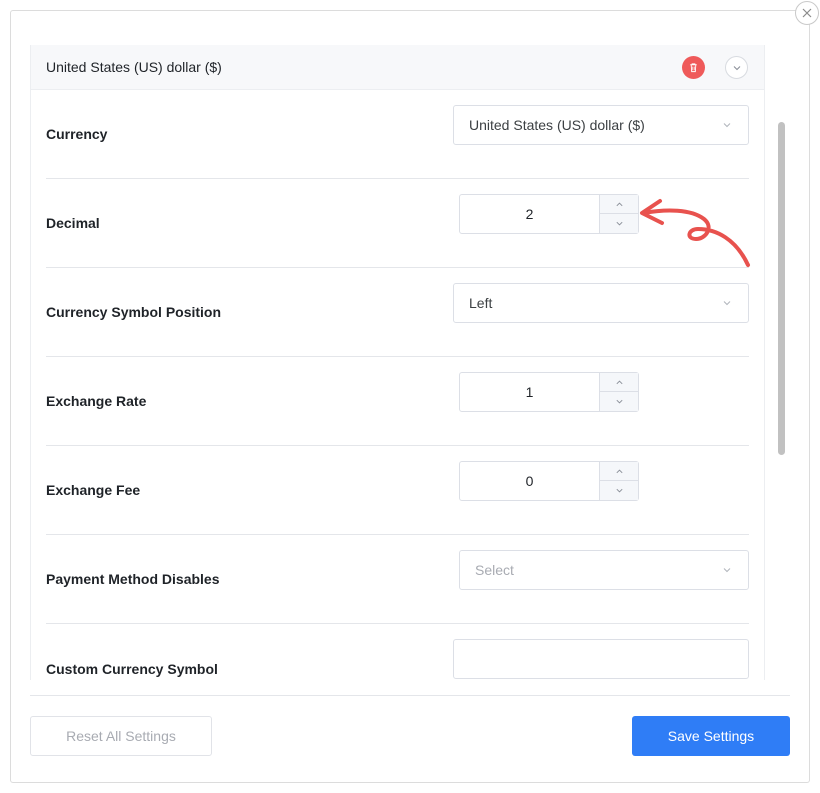 The image size is (820, 793). I want to click on custom-symbol-input, so click(601, 659).